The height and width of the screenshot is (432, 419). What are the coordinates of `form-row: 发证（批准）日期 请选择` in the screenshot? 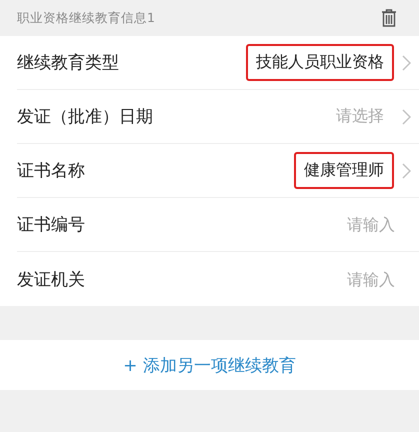 It's located at (218, 117).